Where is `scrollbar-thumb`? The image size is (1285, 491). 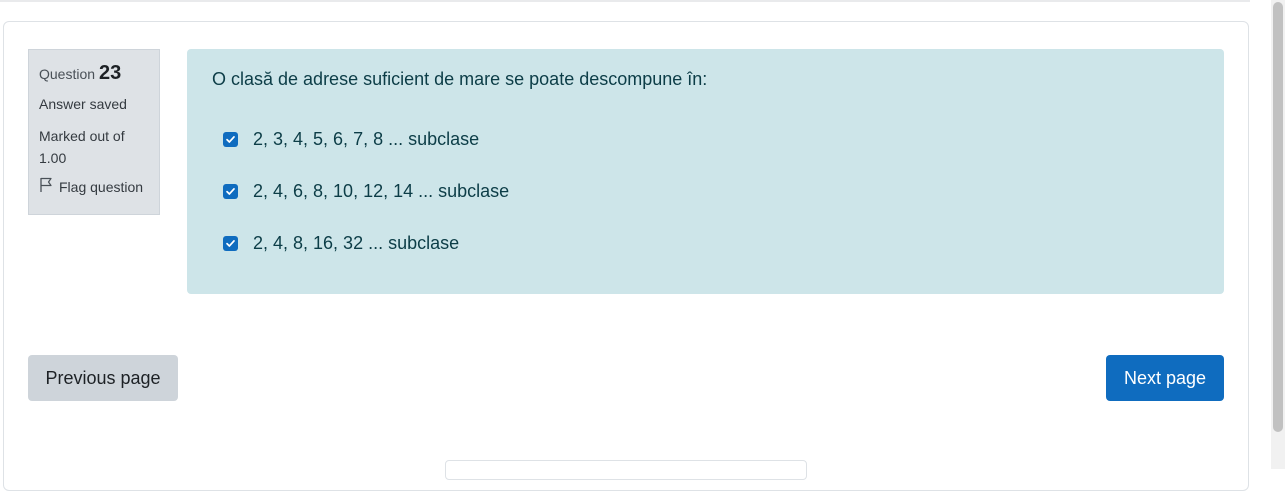 scrollbar-thumb is located at coordinates (1278, 217).